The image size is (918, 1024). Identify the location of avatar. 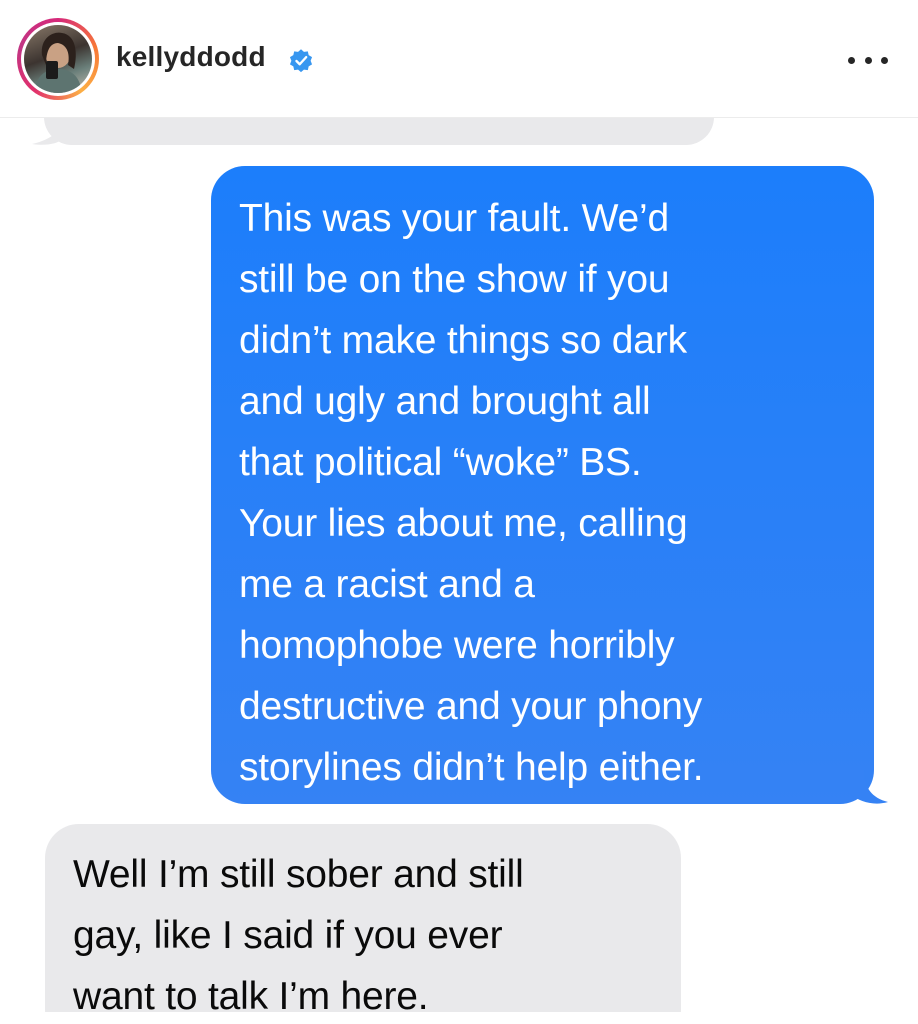
(58, 59).